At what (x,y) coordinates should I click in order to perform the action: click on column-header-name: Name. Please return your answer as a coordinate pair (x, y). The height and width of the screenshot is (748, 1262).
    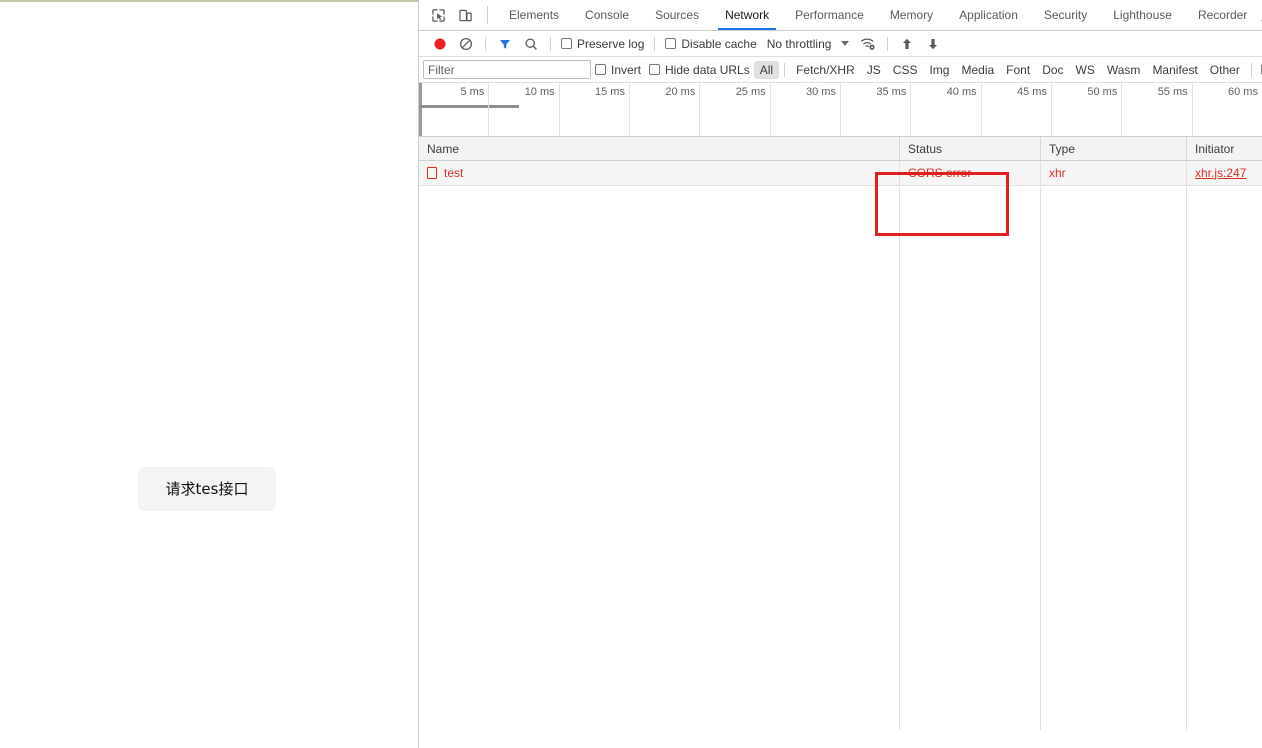
    Looking at the image, I should click on (659, 148).